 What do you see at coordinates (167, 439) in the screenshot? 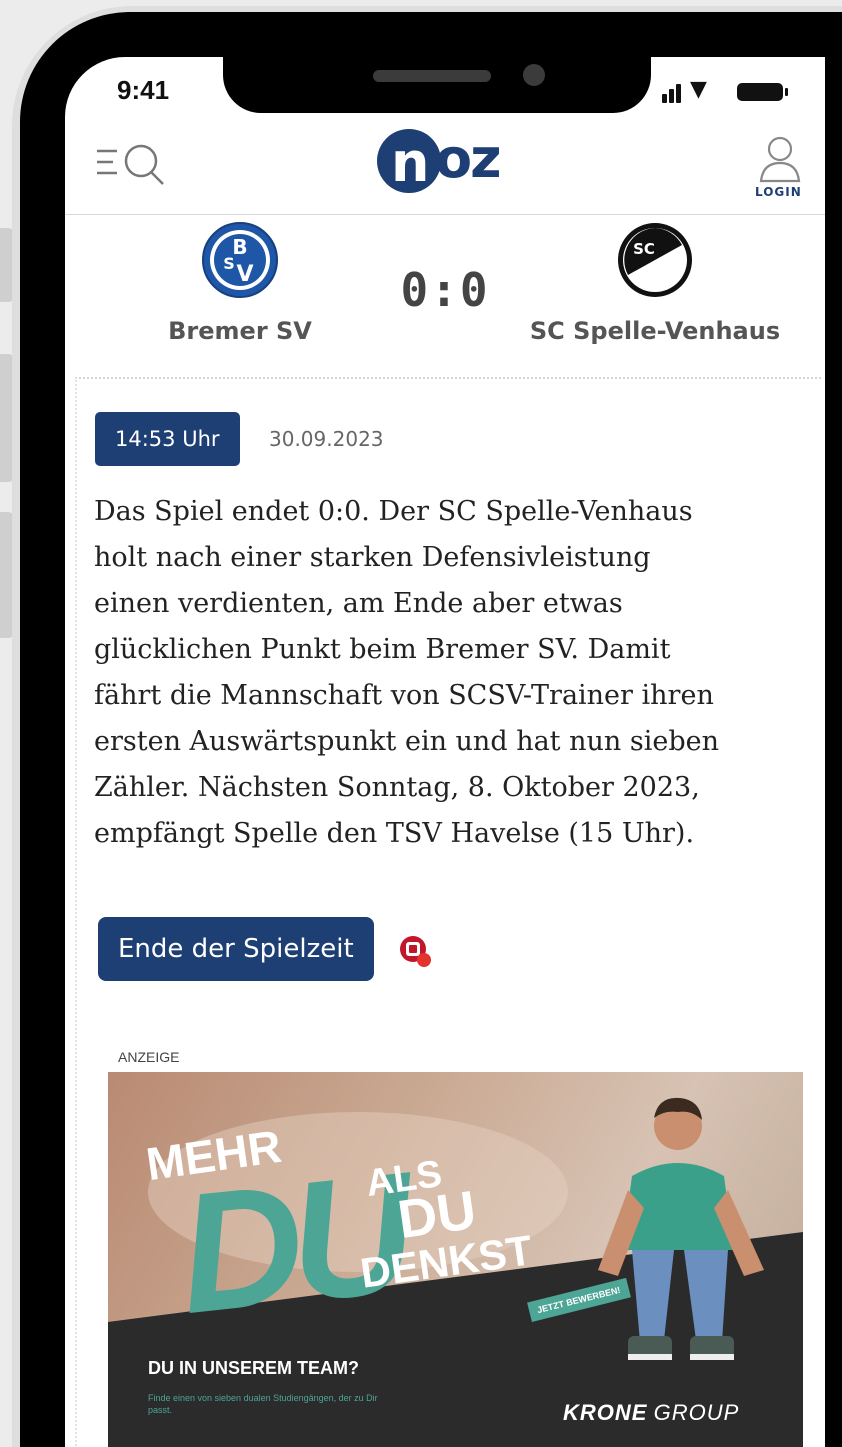
I see `time-badge: 14:53 Uhr` at bounding box center [167, 439].